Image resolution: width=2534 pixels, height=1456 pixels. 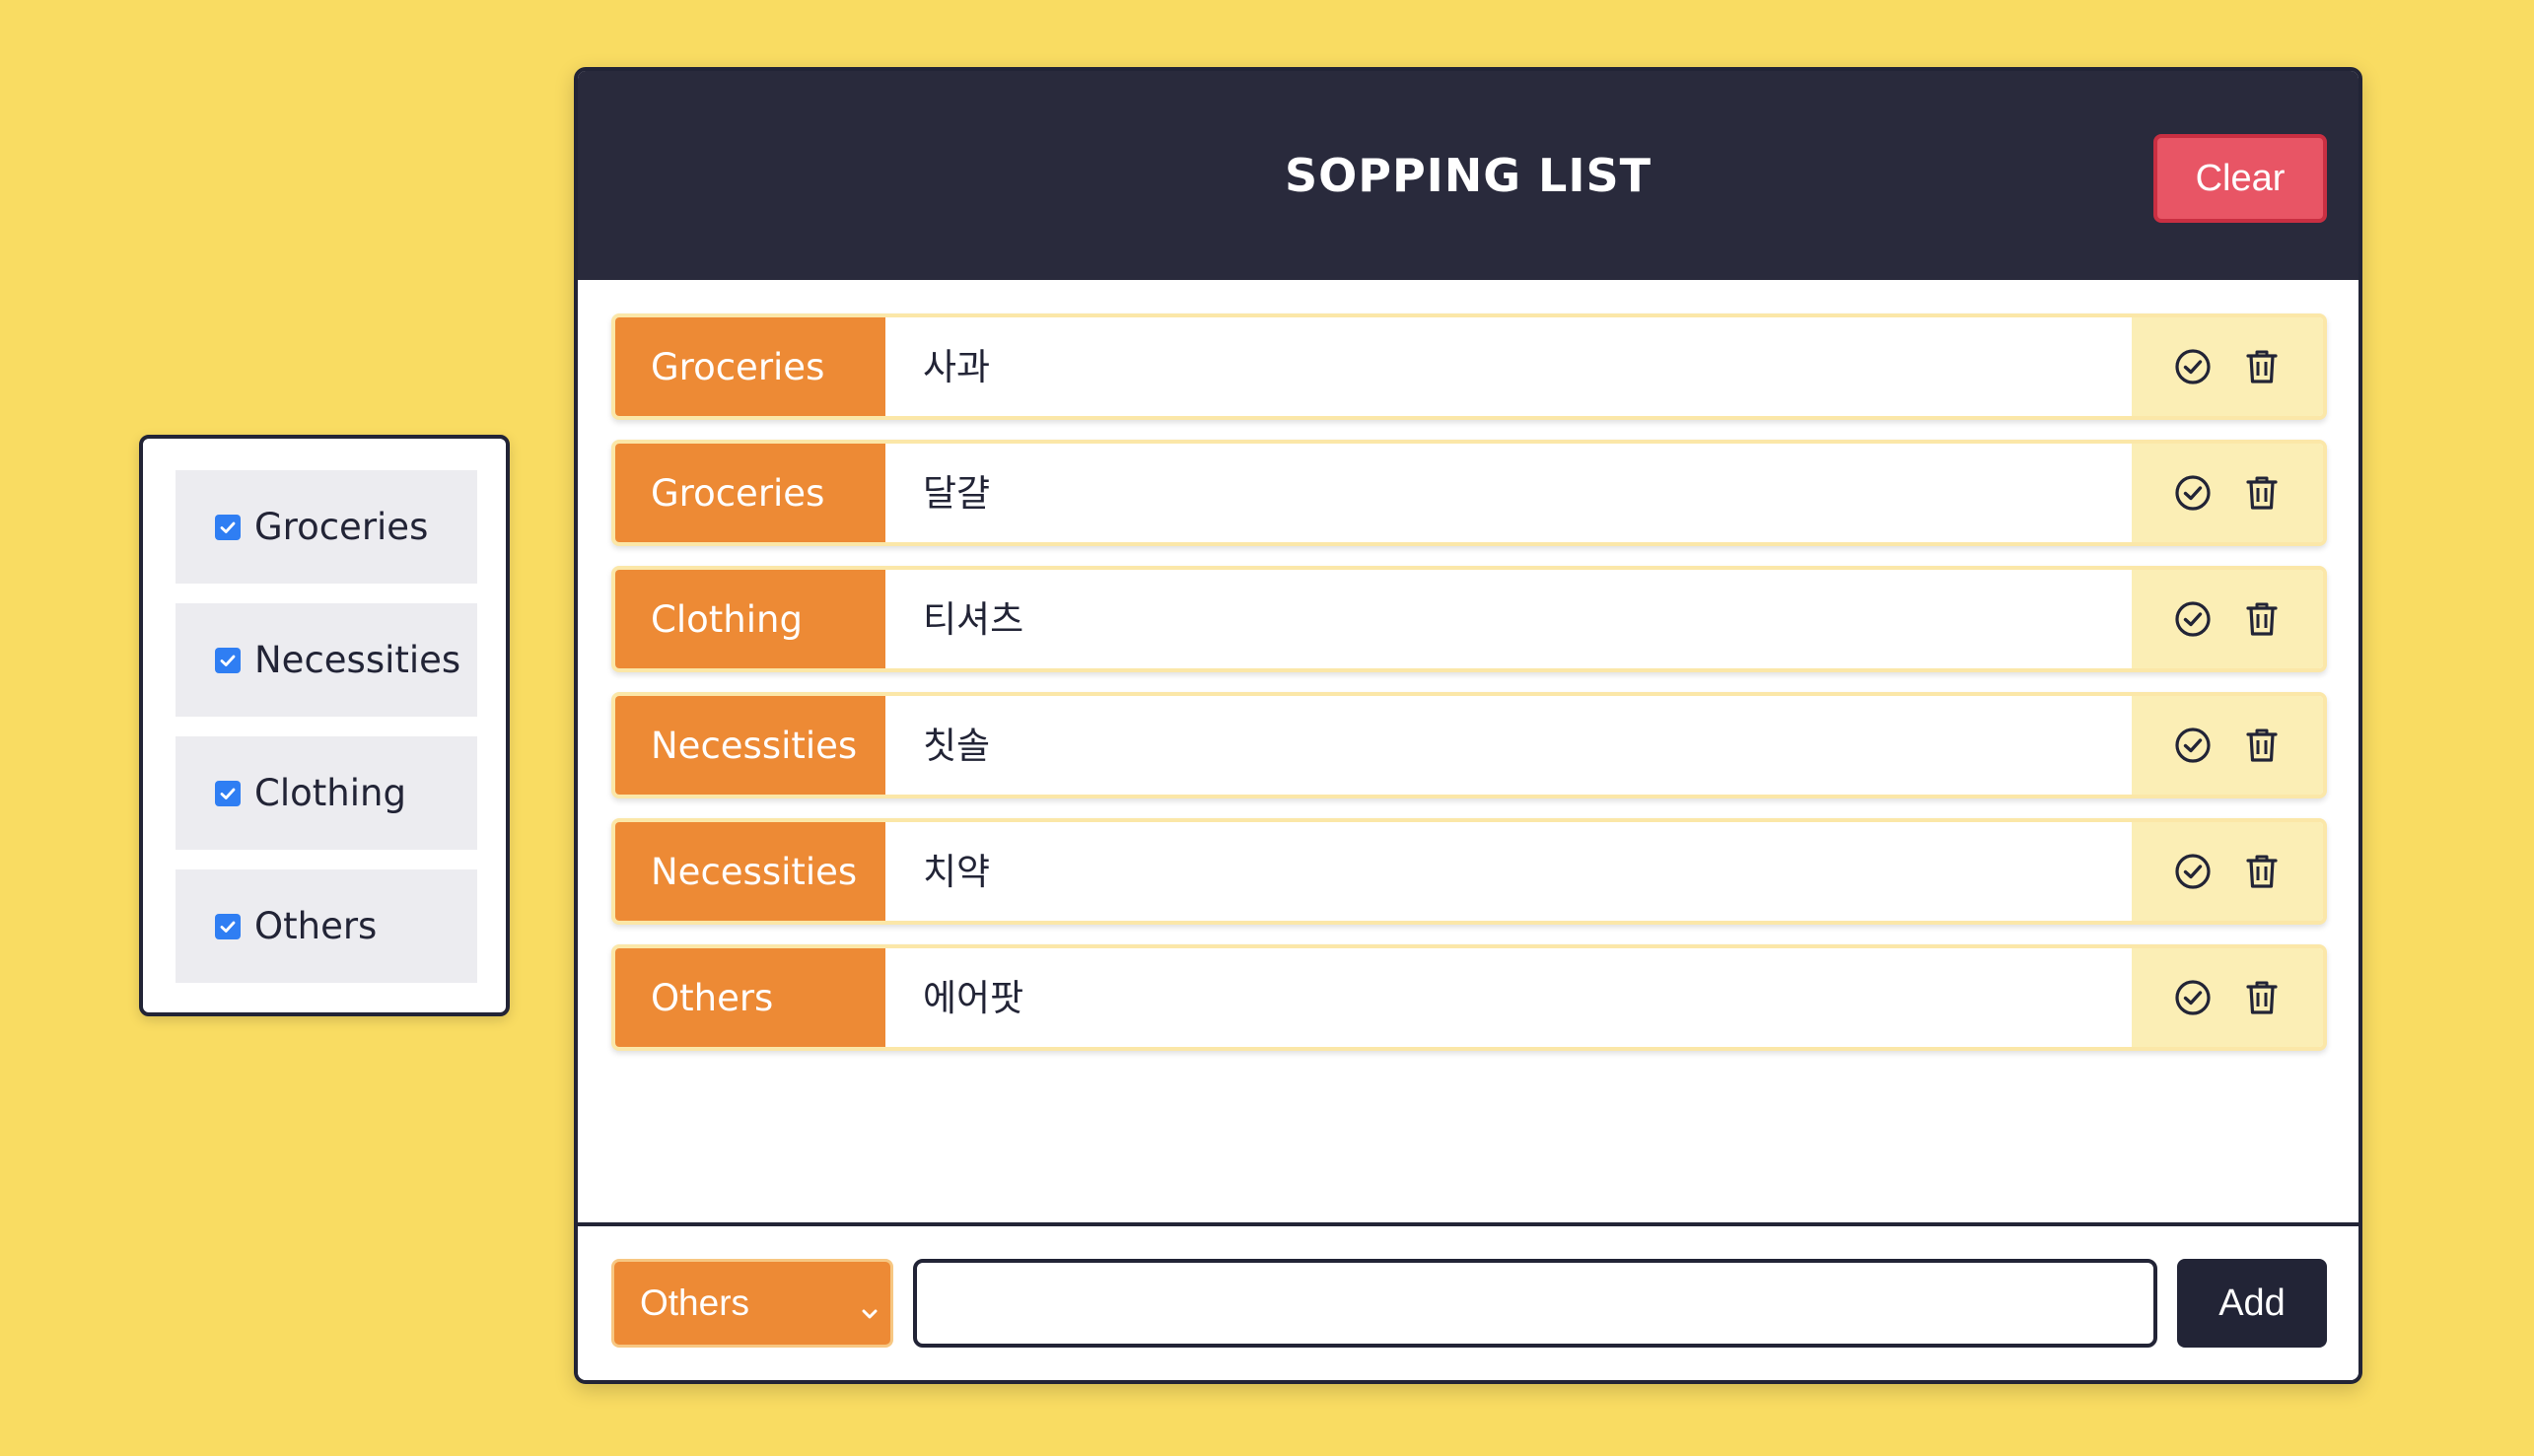 I want to click on filter-item-groceries: Groceries, so click(x=327, y=527).